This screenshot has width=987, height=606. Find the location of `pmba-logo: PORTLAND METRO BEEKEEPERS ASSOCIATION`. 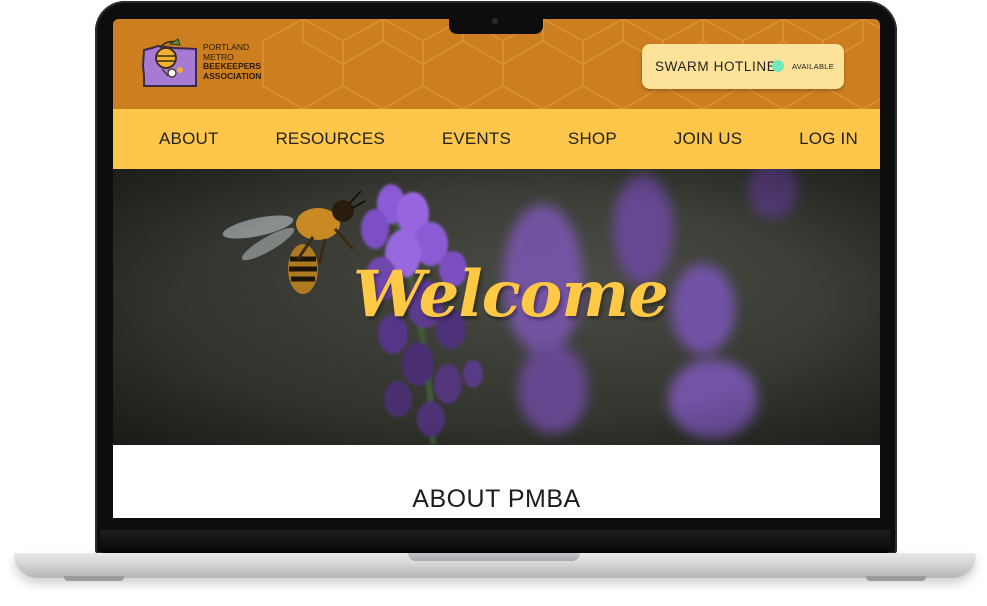

pmba-logo: PORTLAND METRO BEEKEEPERS ASSOCIATION is located at coordinates (207, 64).